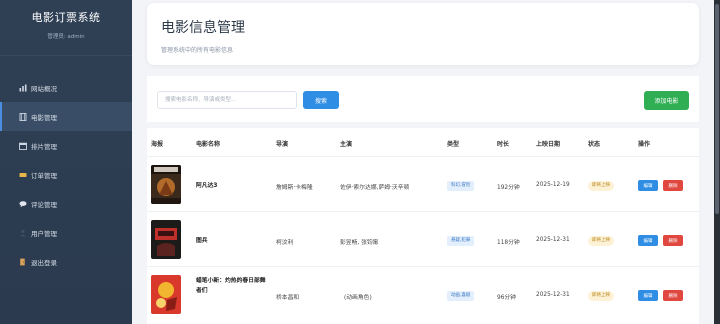 This screenshot has height=324, width=720. Describe the element at coordinates (66, 17) in the screenshot. I see `app-title: 电影订票系统` at that location.